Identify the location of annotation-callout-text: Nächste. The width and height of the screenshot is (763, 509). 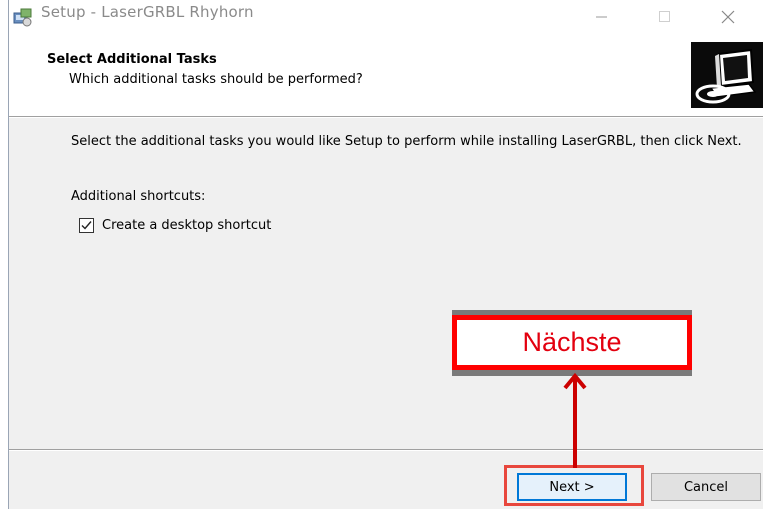
(572, 342).